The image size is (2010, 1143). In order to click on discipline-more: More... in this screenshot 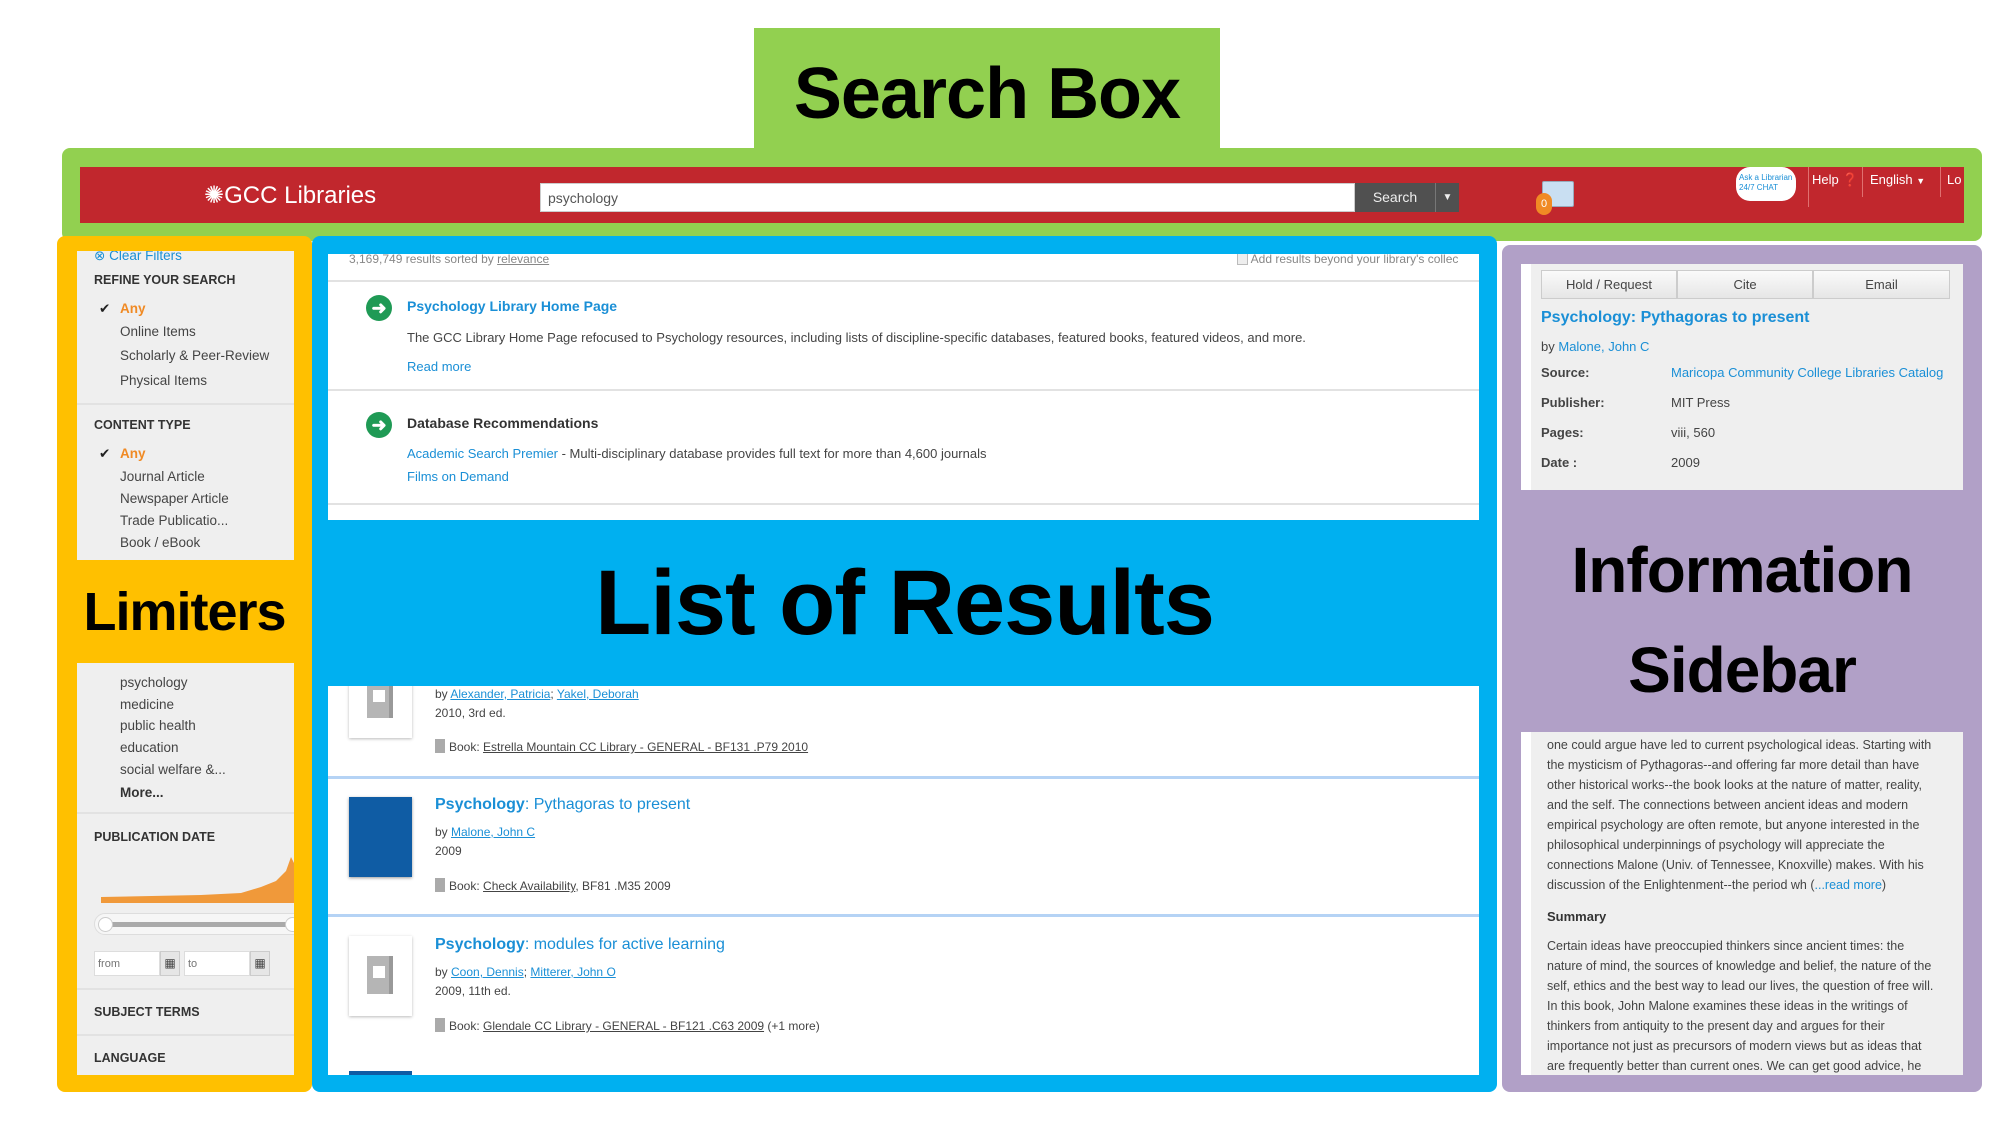, I will do `click(142, 792)`.